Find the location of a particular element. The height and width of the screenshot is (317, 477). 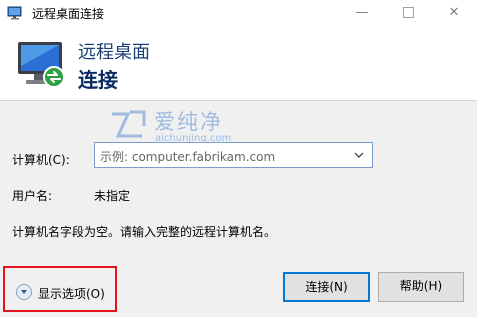

chevron-down-icon is located at coordinates (359, 155).